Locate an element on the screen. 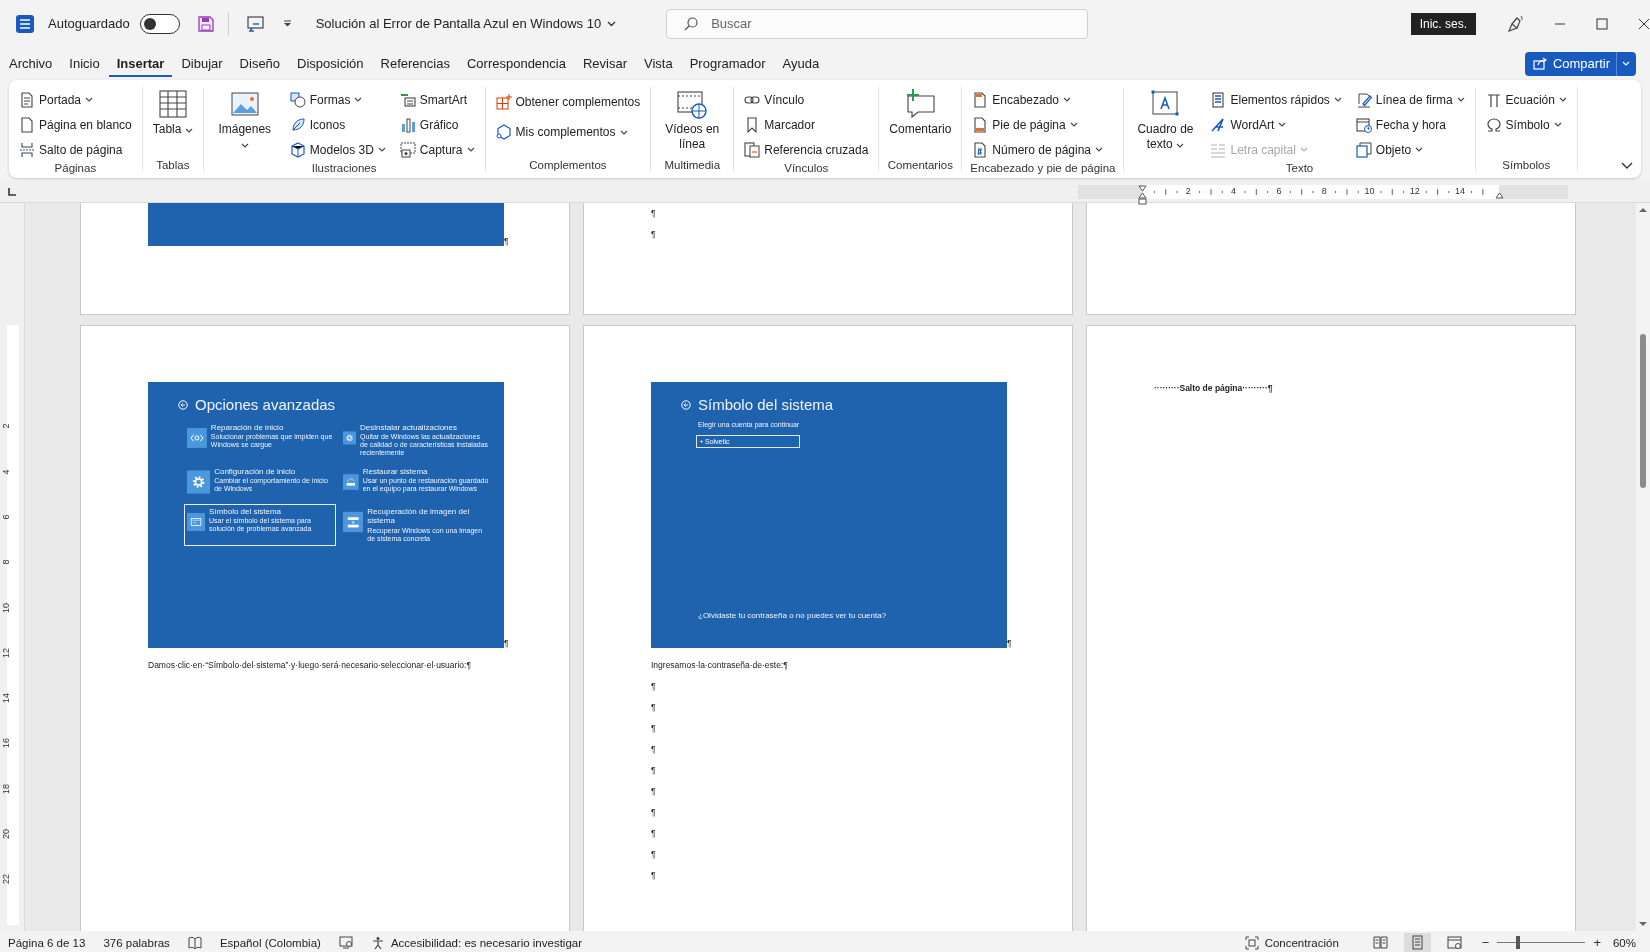 This screenshot has width=1650, height=952. ribbon-tab: Diseño is located at coordinates (260, 63).